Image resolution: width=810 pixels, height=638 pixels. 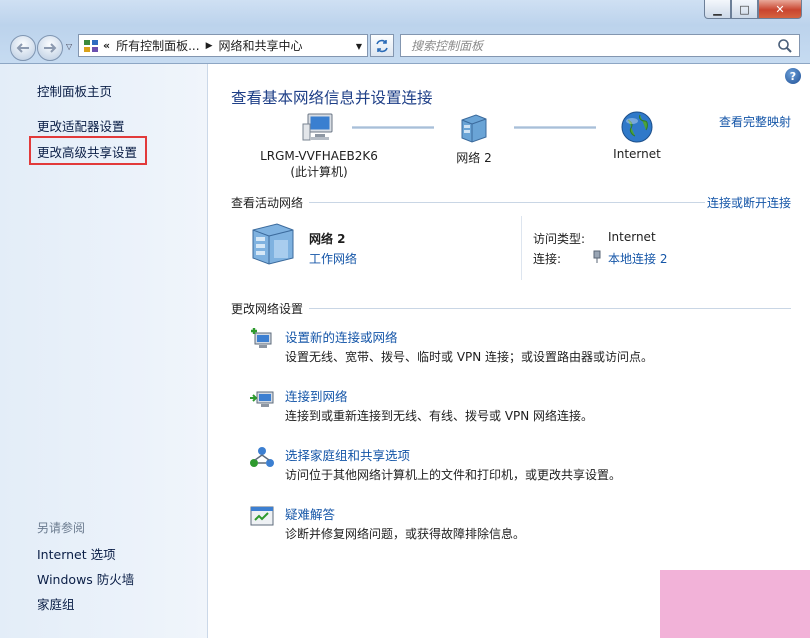 I want to click on breadcrumb-overflow: «, so click(x=106, y=45).